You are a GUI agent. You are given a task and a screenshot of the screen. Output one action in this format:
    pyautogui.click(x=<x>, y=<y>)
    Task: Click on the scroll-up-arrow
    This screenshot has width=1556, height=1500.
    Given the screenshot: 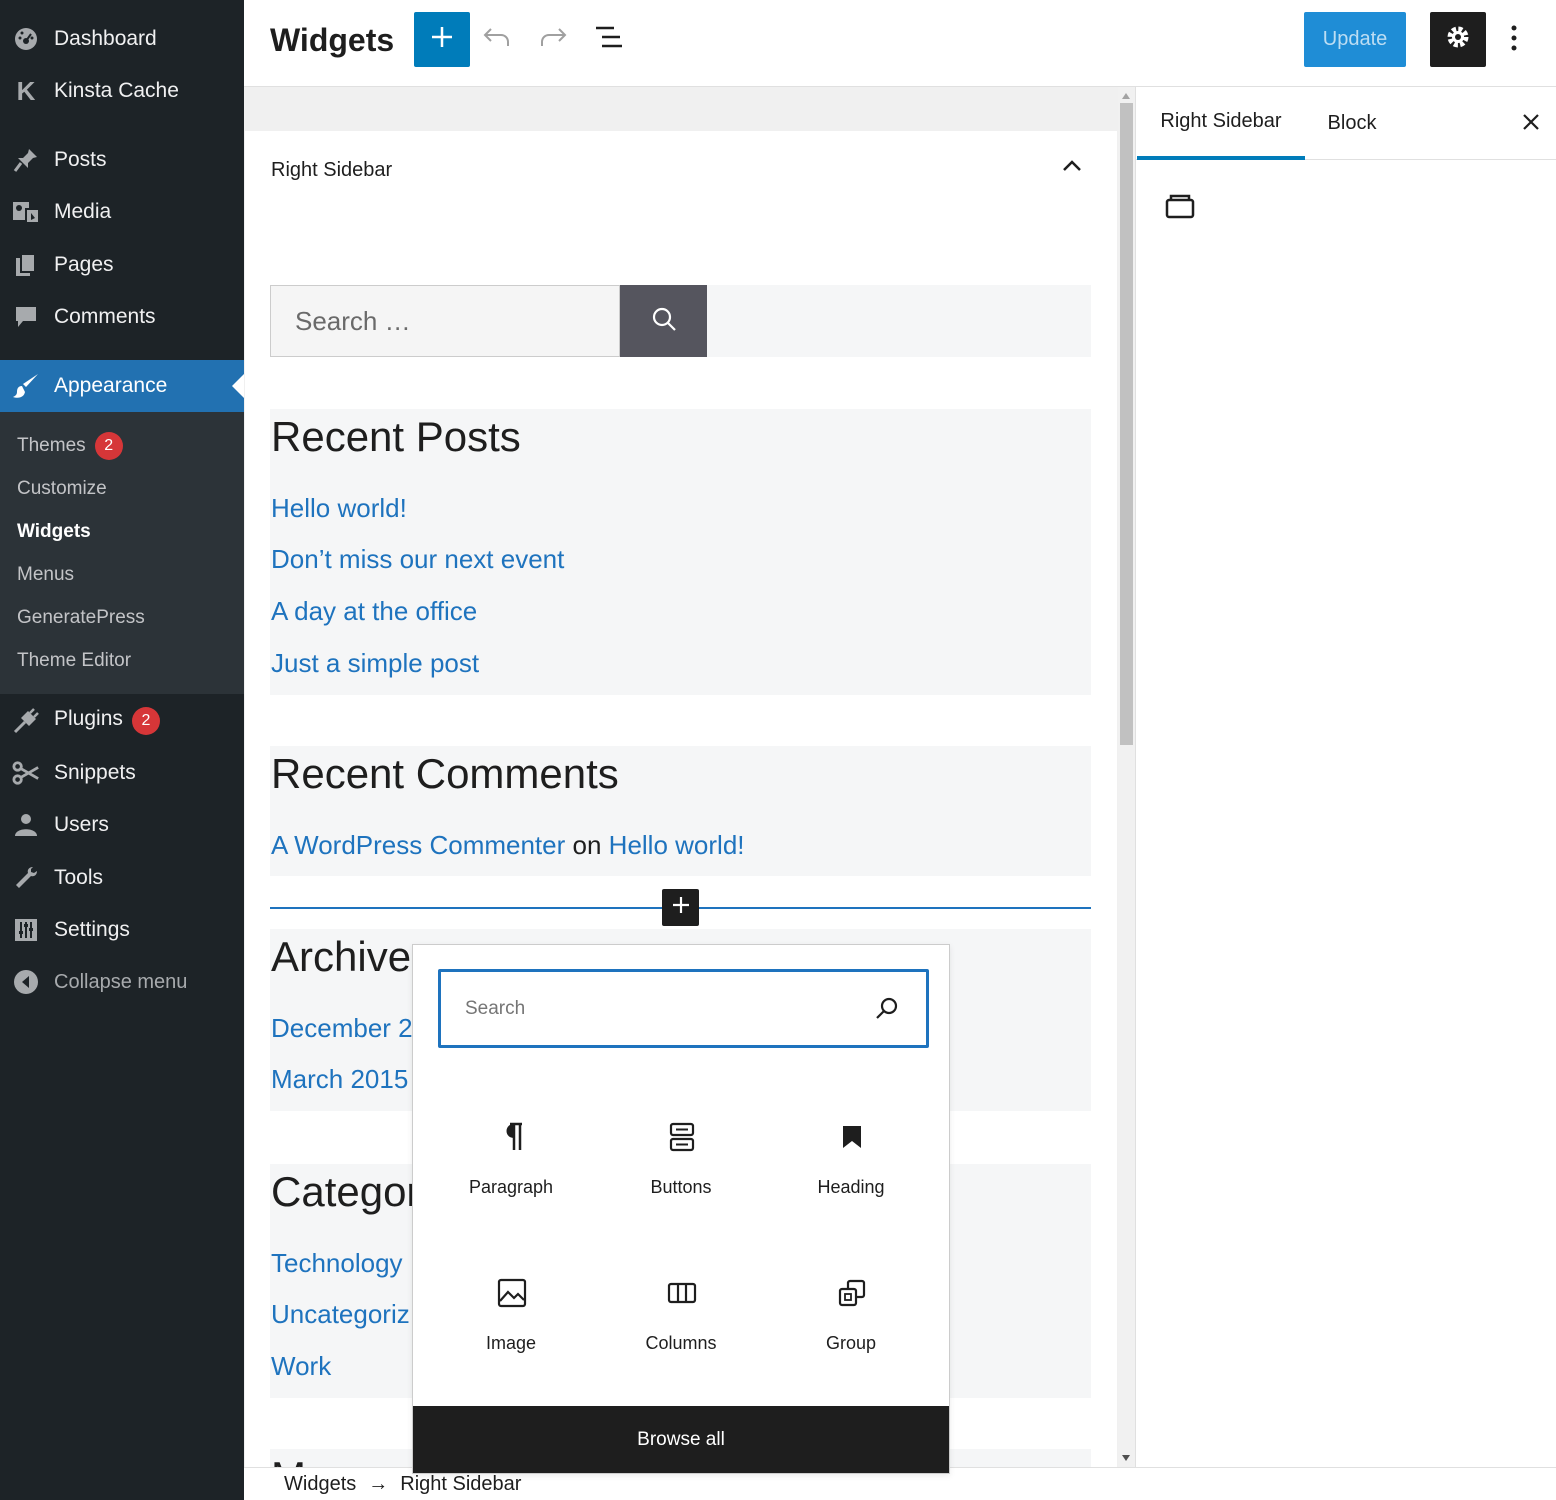 What is the action you would take?
    pyautogui.click(x=1126, y=96)
    